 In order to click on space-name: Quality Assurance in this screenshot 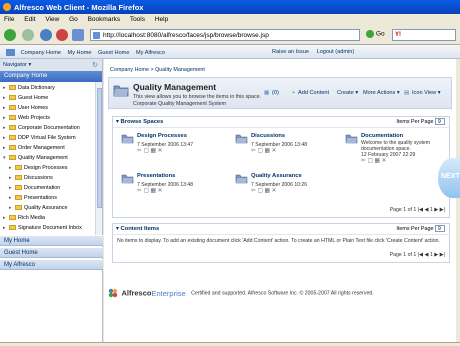, I will do `click(276, 176)`.